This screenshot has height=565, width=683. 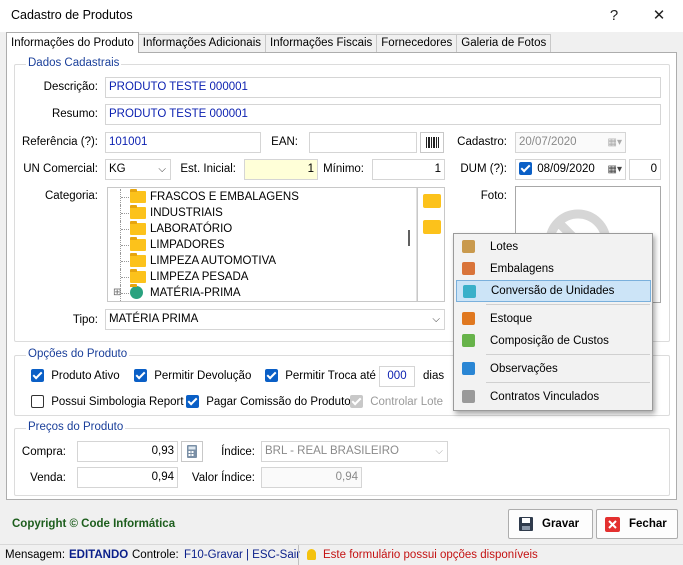 I want to click on cadastro-label: Cadastro:, so click(x=482, y=142).